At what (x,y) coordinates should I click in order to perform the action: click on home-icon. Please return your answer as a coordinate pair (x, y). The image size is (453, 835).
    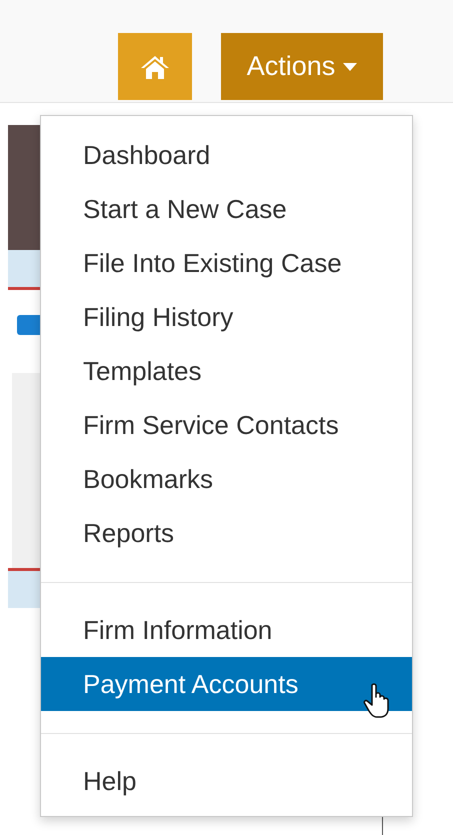
    Looking at the image, I should click on (155, 67).